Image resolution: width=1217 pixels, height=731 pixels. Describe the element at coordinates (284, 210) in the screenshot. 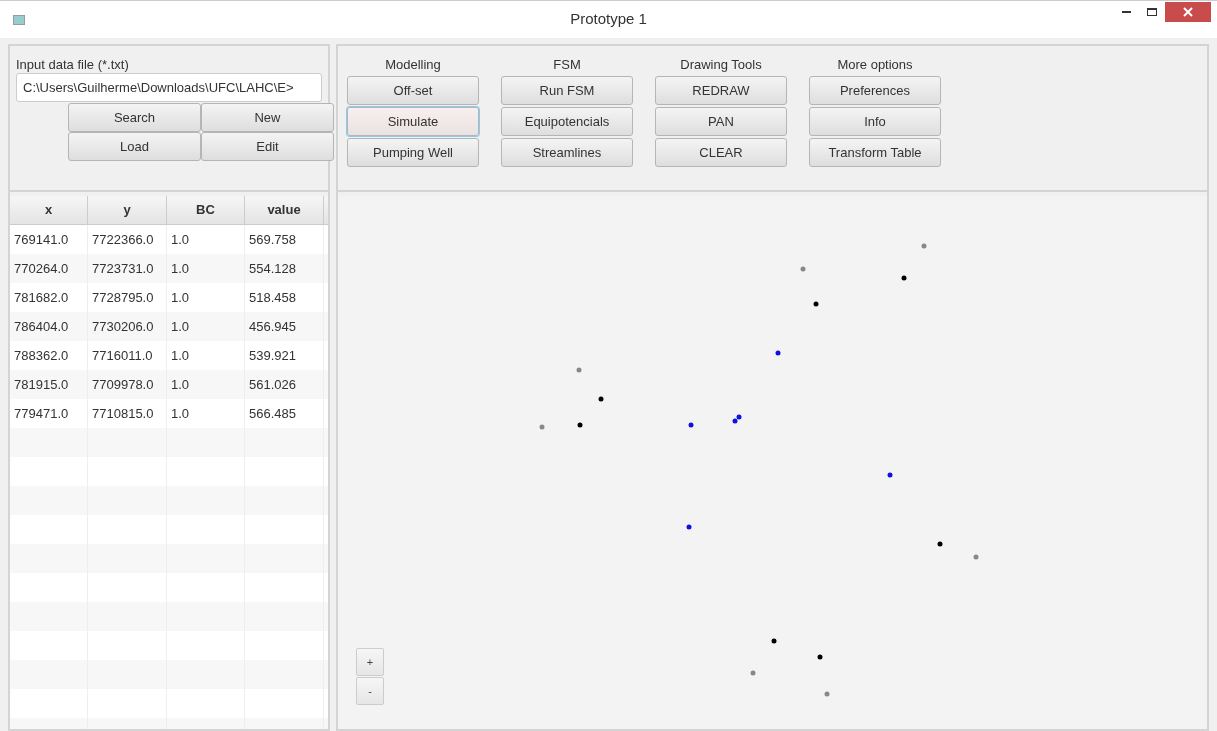

I see `column-header: value` at that location.